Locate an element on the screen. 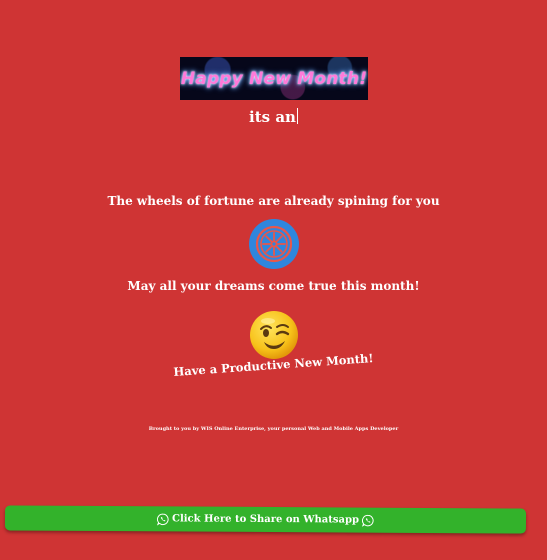 The width and height of the screenshot is (547, 560). typed-greeting-text: its an is located at coordinates (272, 117).